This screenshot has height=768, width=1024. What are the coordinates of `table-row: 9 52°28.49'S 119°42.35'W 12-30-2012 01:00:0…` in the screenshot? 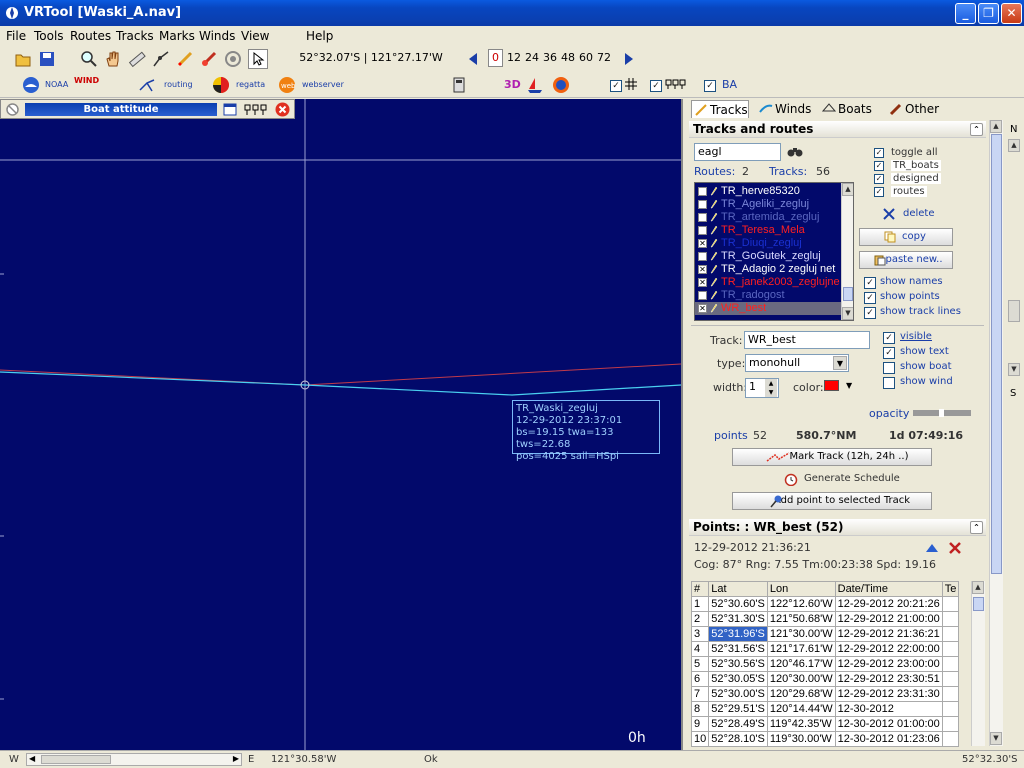 It's located at (825, 724).